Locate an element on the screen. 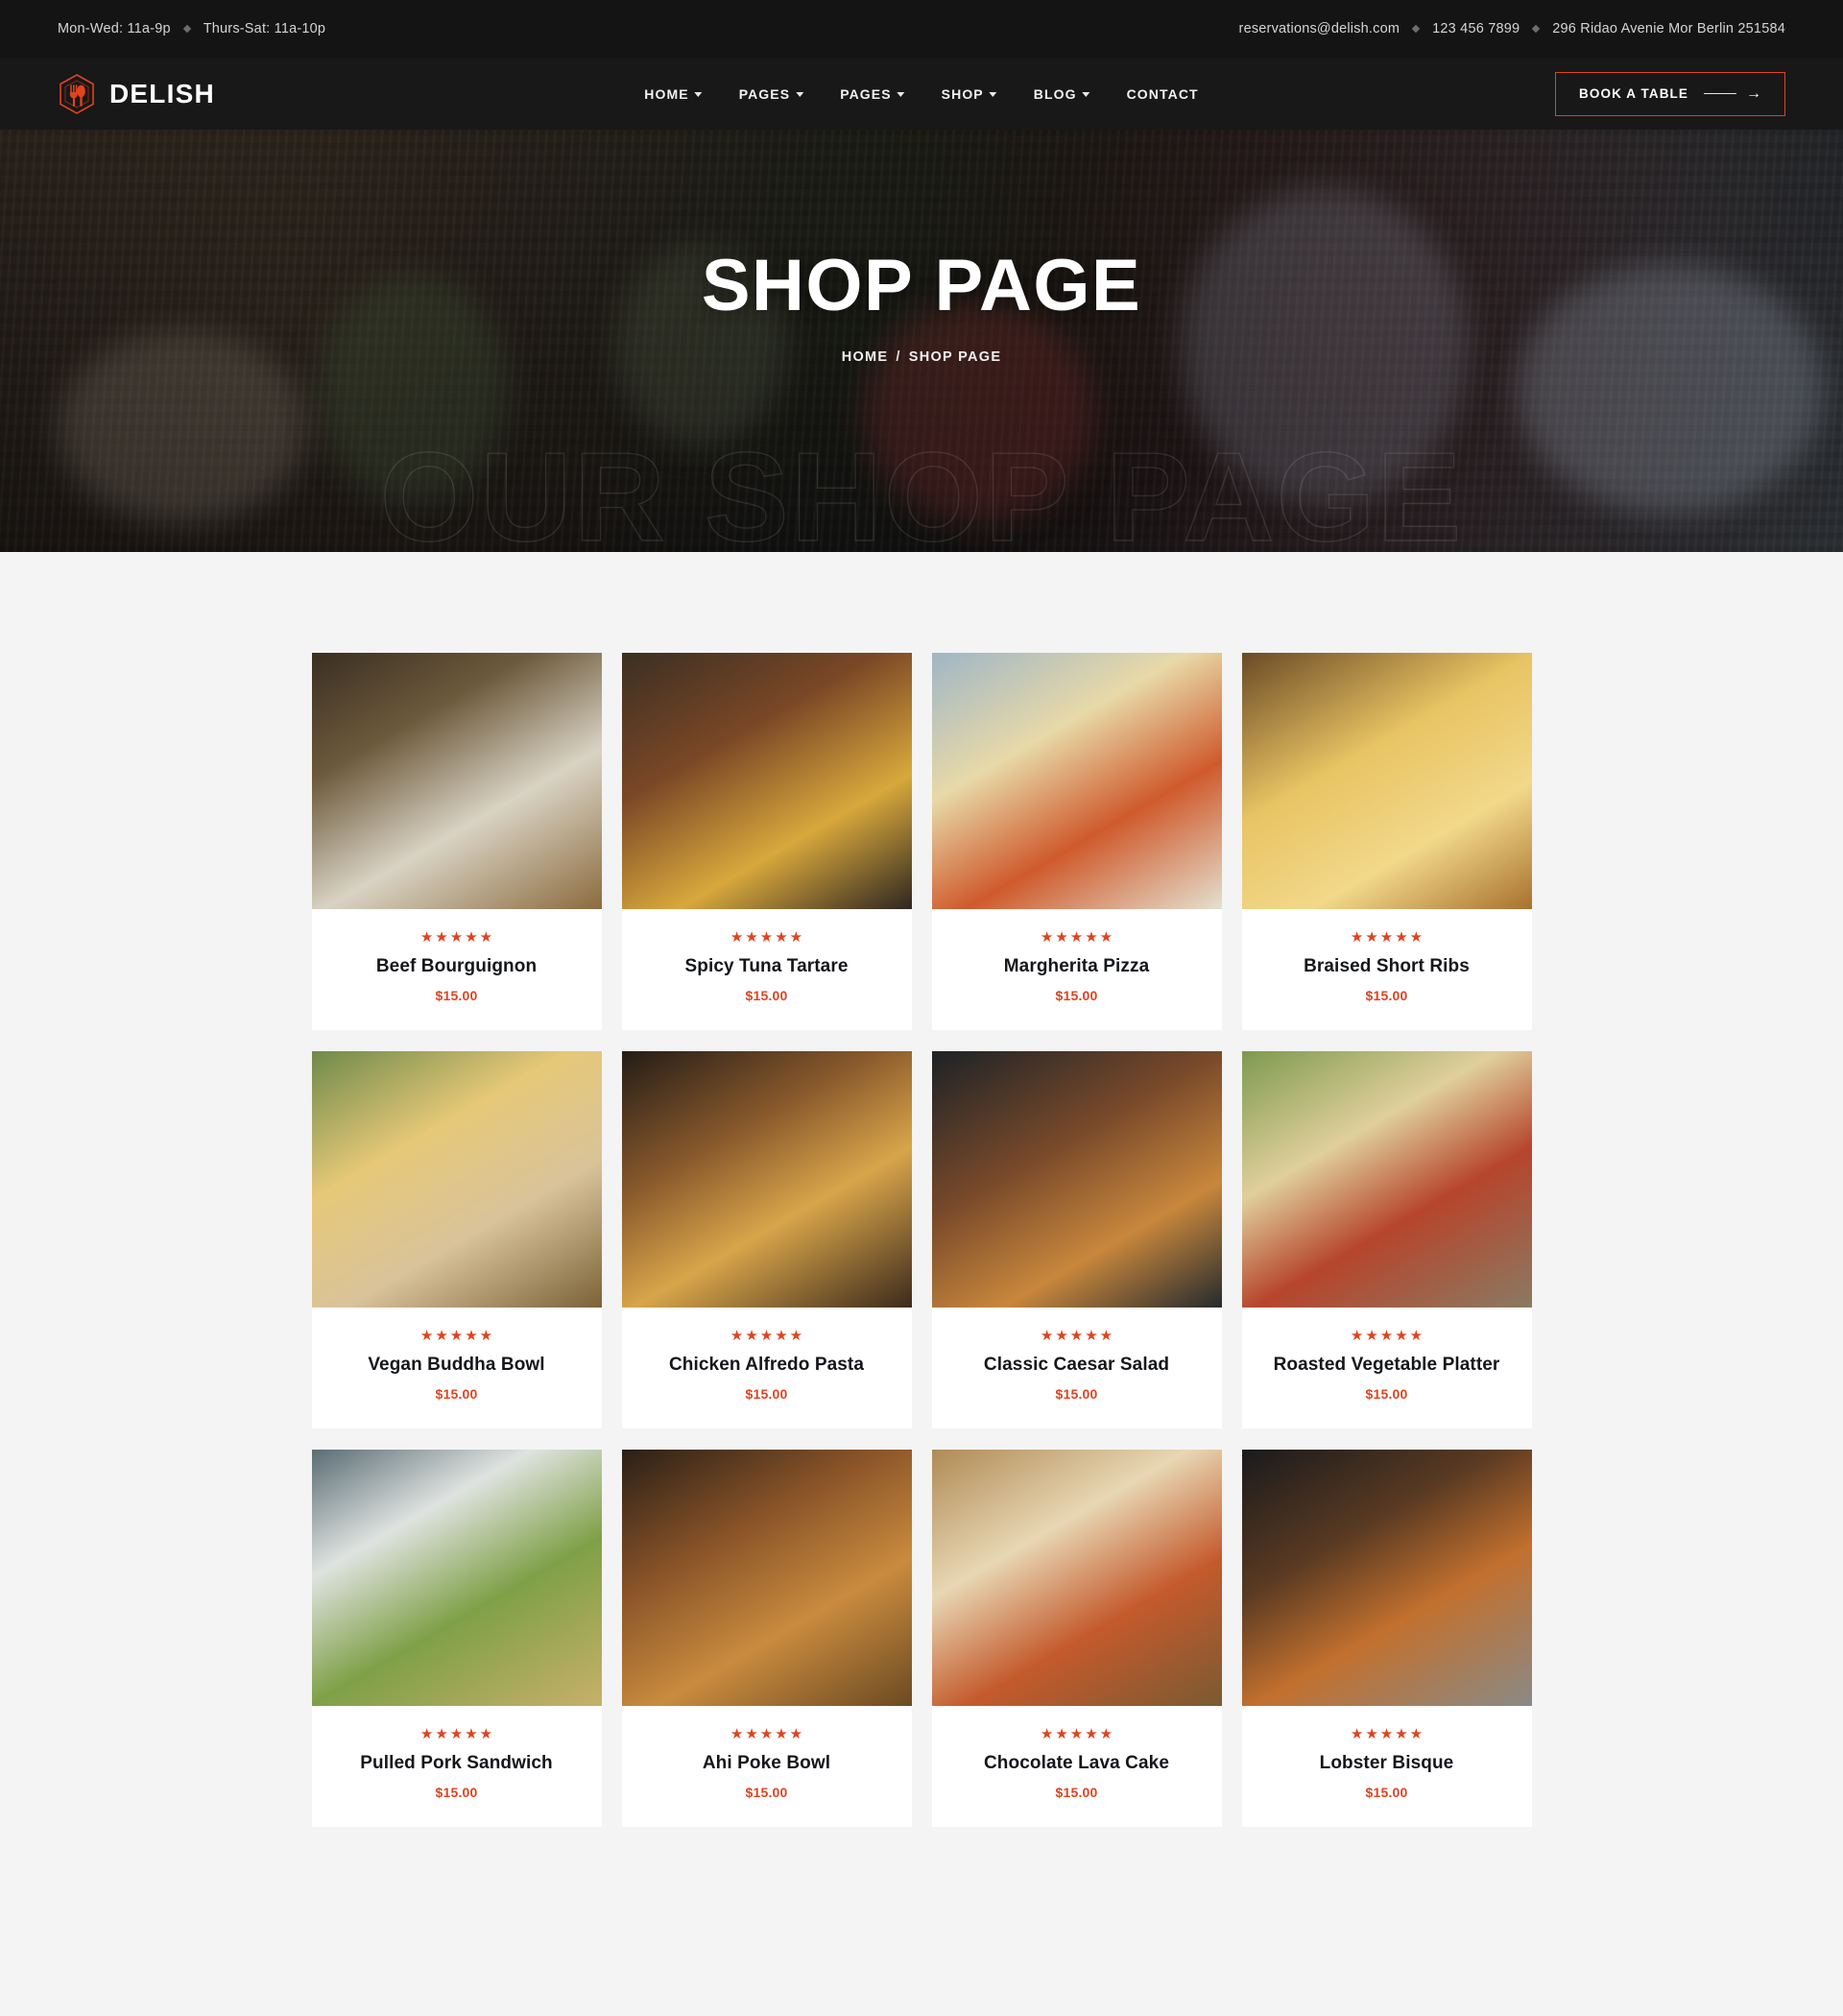 This screenshot has width=1843, height=2016. product-card: ★ ★ ★ ★ ★ Roasted Vegetable Platter $15.00 is located at coordinates (1386, 1239).